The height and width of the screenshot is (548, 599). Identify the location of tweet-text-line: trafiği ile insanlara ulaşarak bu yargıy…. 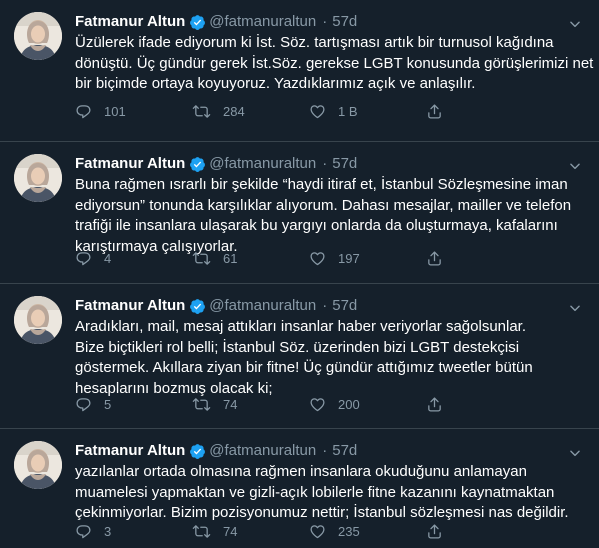
(316, 225).